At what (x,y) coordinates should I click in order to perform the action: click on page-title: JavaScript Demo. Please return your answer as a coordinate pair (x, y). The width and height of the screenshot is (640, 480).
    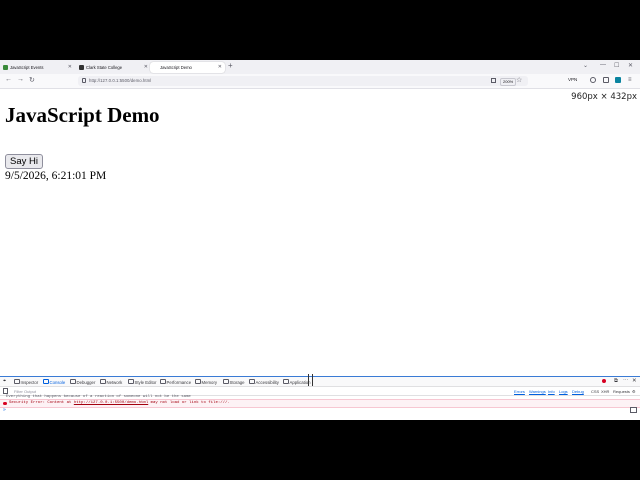
    Looking at the image, I should click on (82, 115).